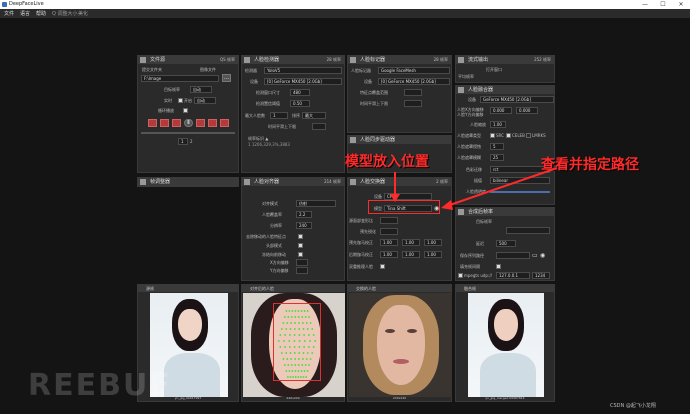 This screenshot has width=690, height=414. I want to click on x-offset-field, so click(302, 262).